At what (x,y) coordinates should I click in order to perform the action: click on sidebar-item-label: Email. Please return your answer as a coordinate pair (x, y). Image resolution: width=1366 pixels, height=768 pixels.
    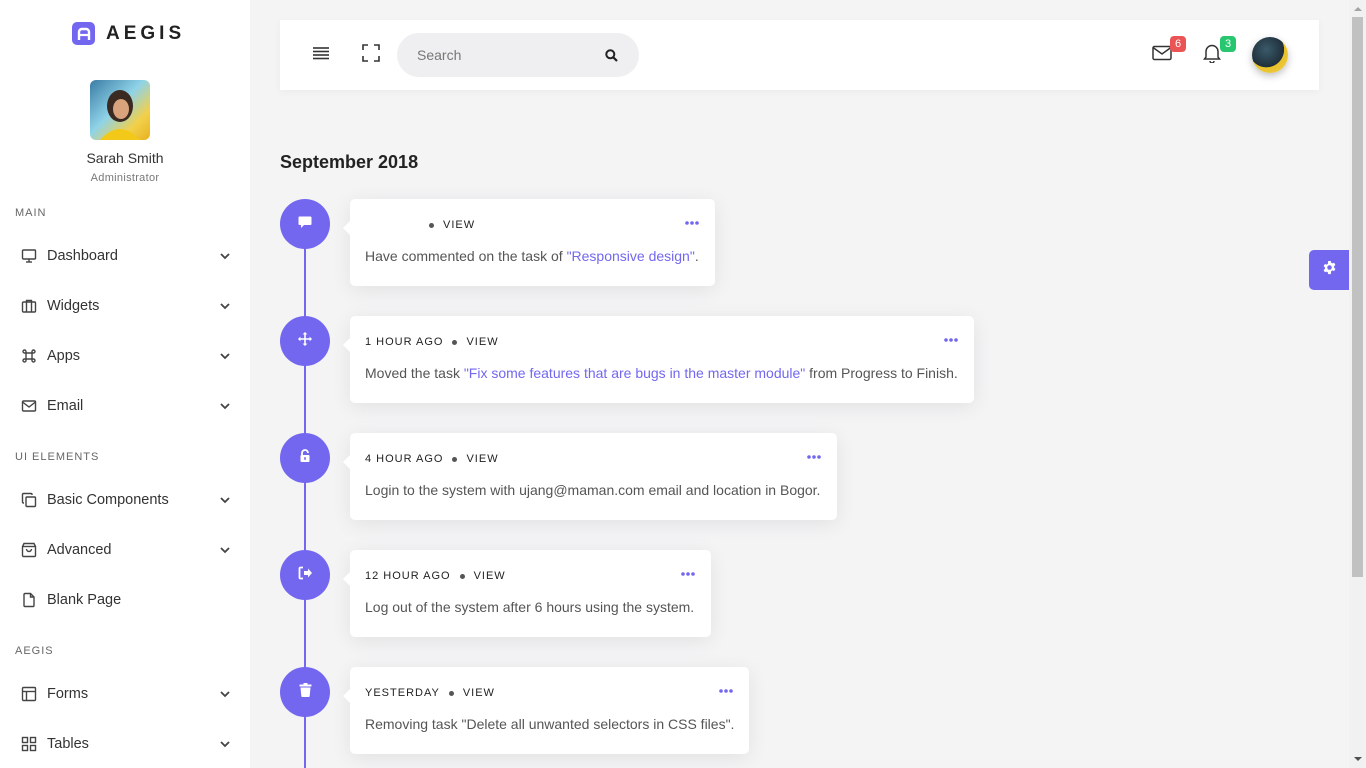
    Looking at the image, I should click on (65, 406).